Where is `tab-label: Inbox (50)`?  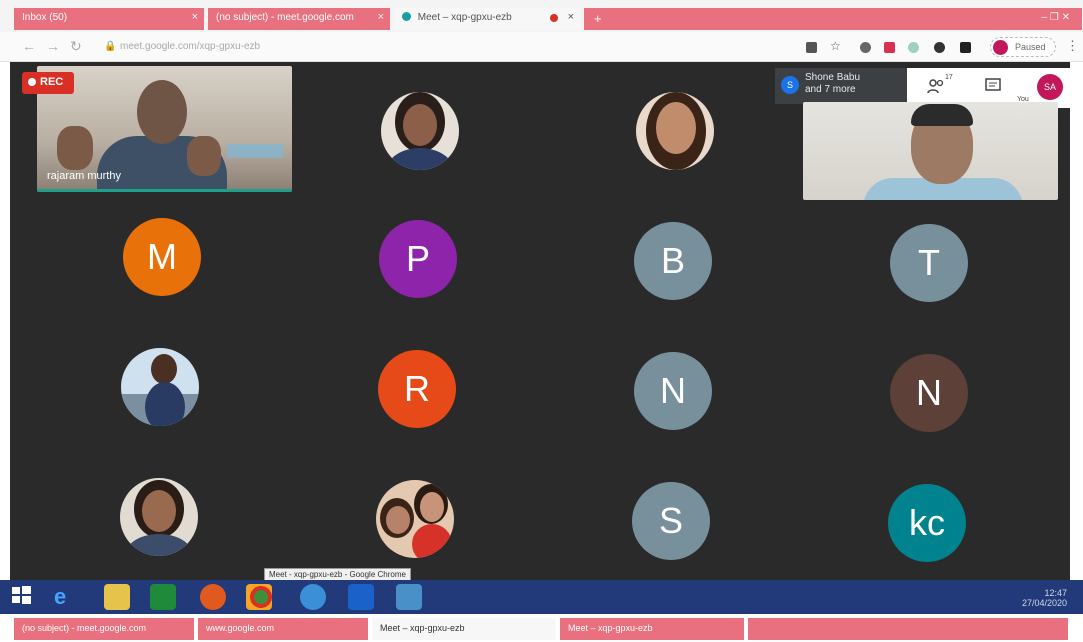 tab-label: Inbox (50) is located at coordinates (45, 17).